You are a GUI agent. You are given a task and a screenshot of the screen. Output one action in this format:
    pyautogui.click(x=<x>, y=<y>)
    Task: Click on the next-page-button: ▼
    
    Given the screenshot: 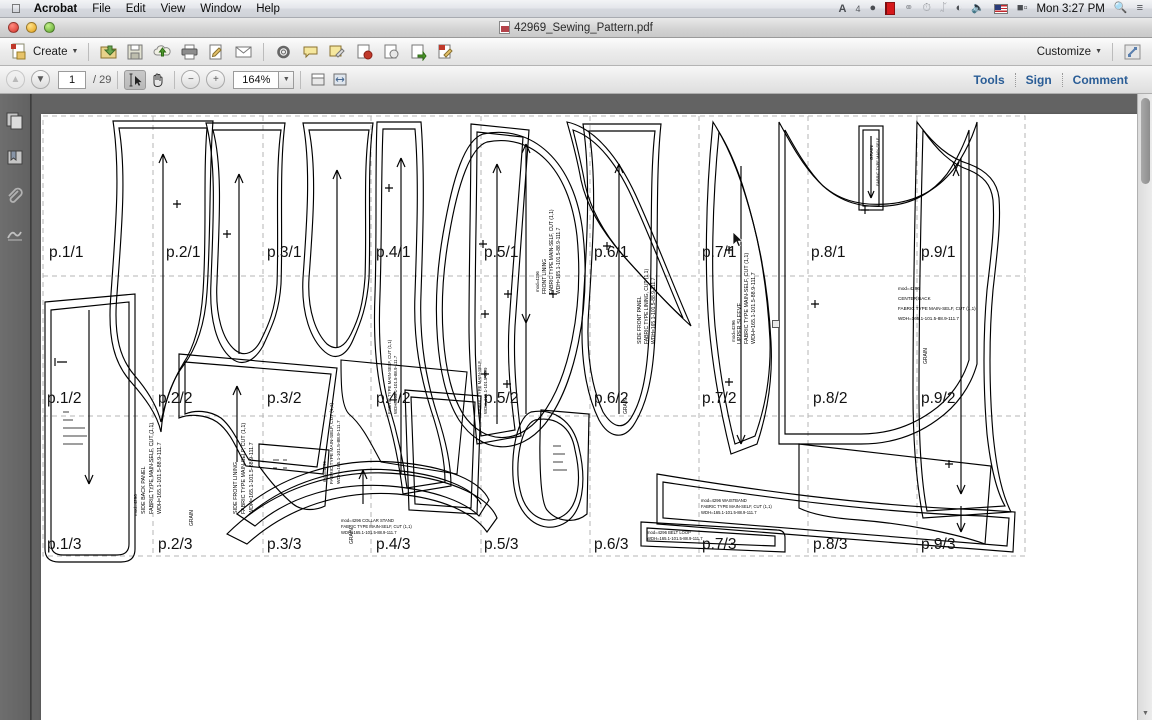 What is the action you would take?
    pyautogui.click(x=40, y=79)
    